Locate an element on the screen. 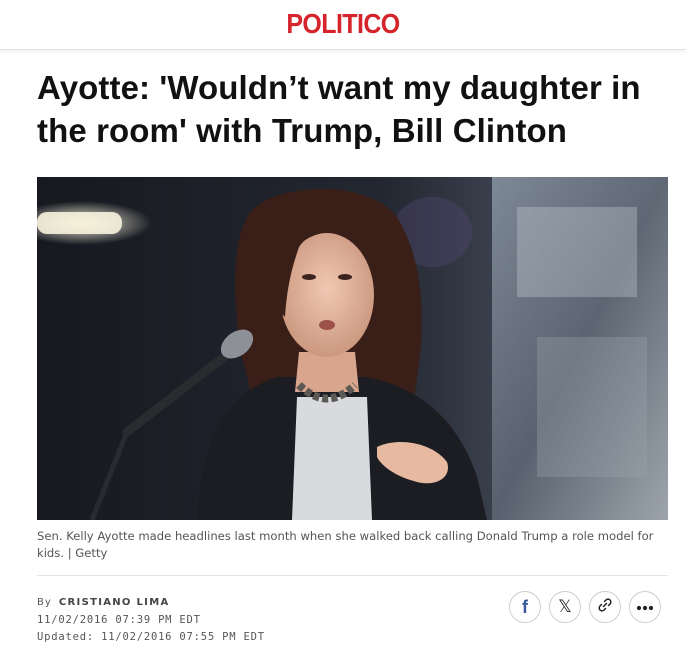 The height and width of the screenshot is (663, 686). site-header: POLITICO is located at coordinates (343, 25).